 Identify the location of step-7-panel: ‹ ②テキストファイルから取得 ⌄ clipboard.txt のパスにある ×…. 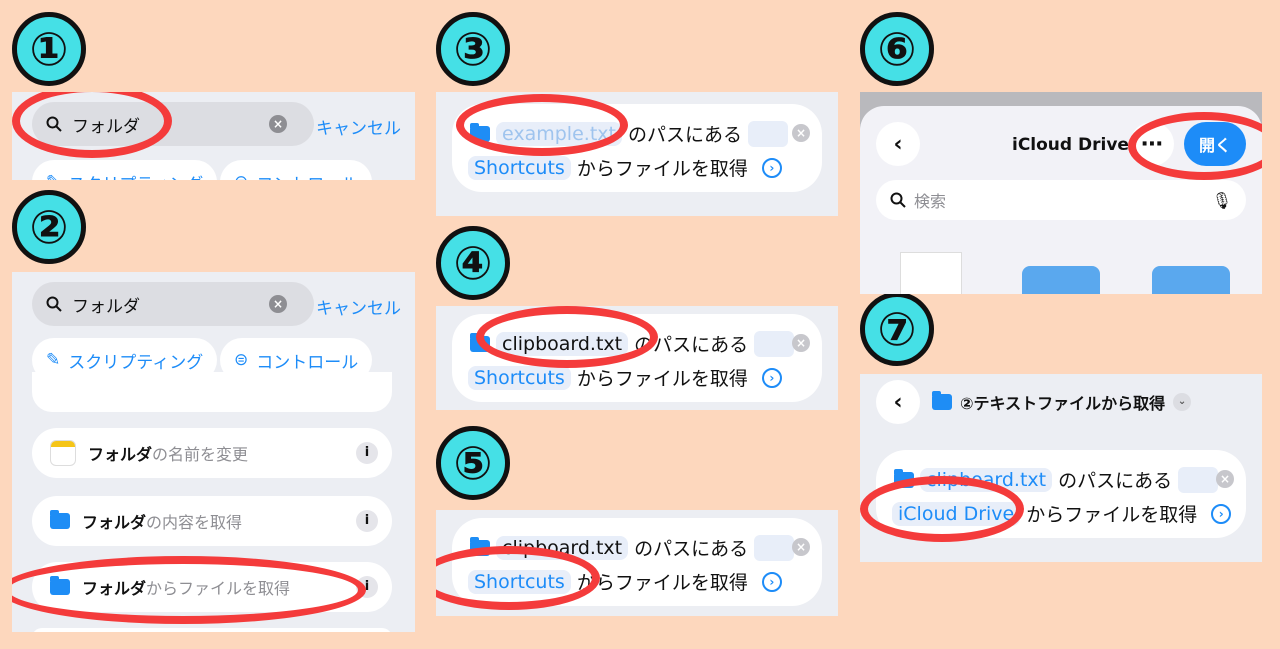
(1061, 468).